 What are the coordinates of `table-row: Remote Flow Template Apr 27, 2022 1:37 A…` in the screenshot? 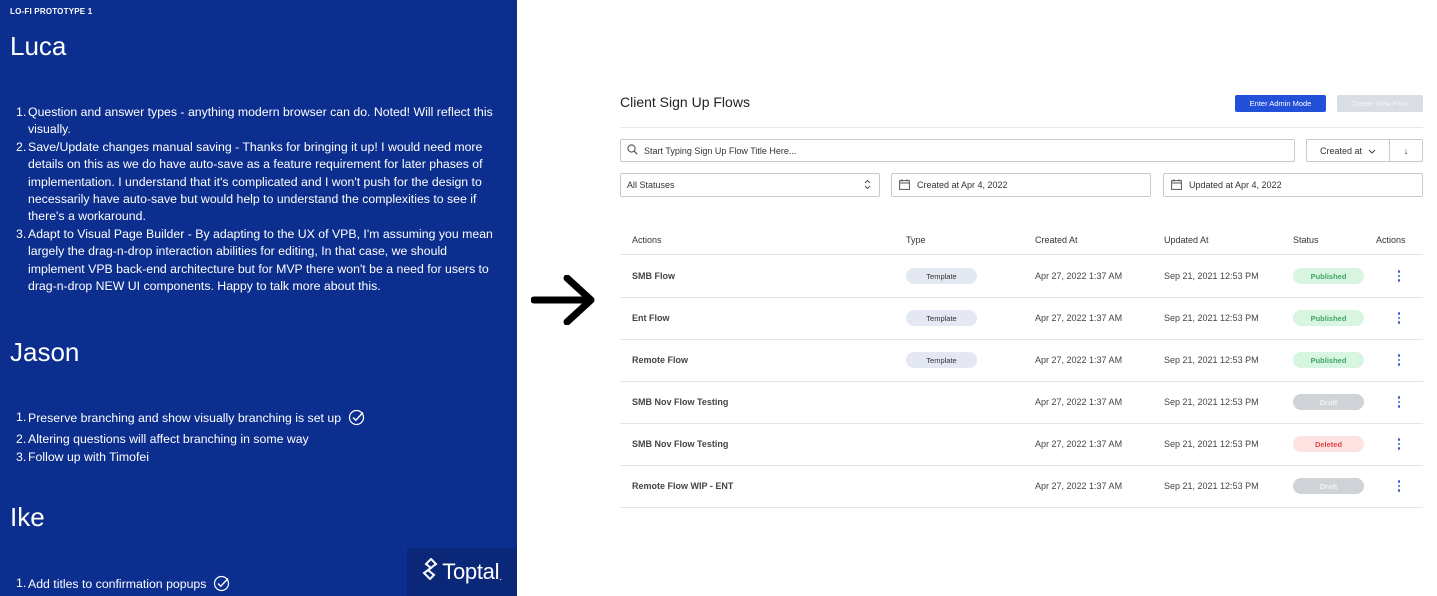 It's located at (1021, 360).